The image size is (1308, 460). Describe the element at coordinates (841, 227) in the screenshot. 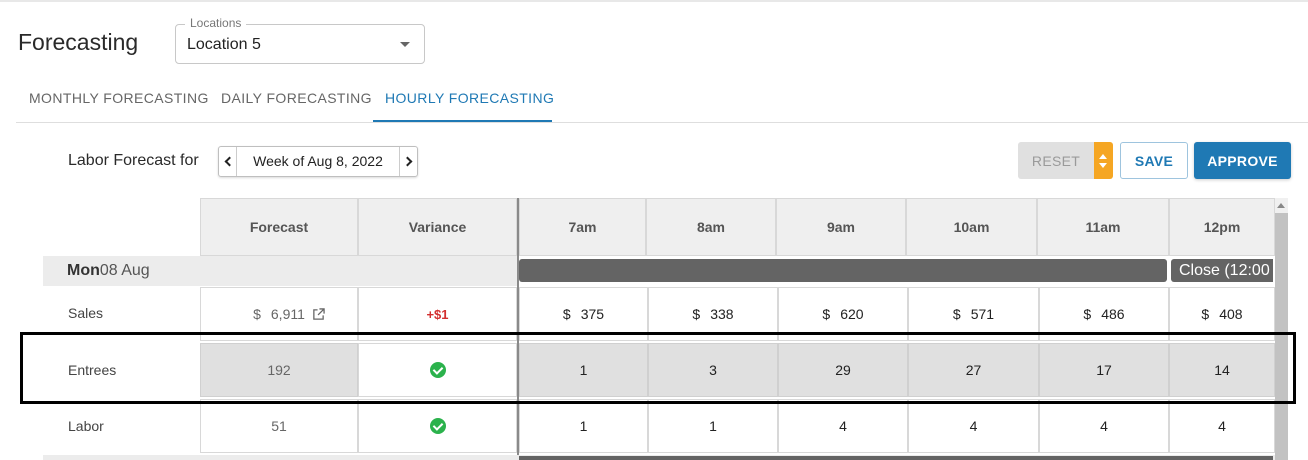

I see `hour-header: 9am` at that location.